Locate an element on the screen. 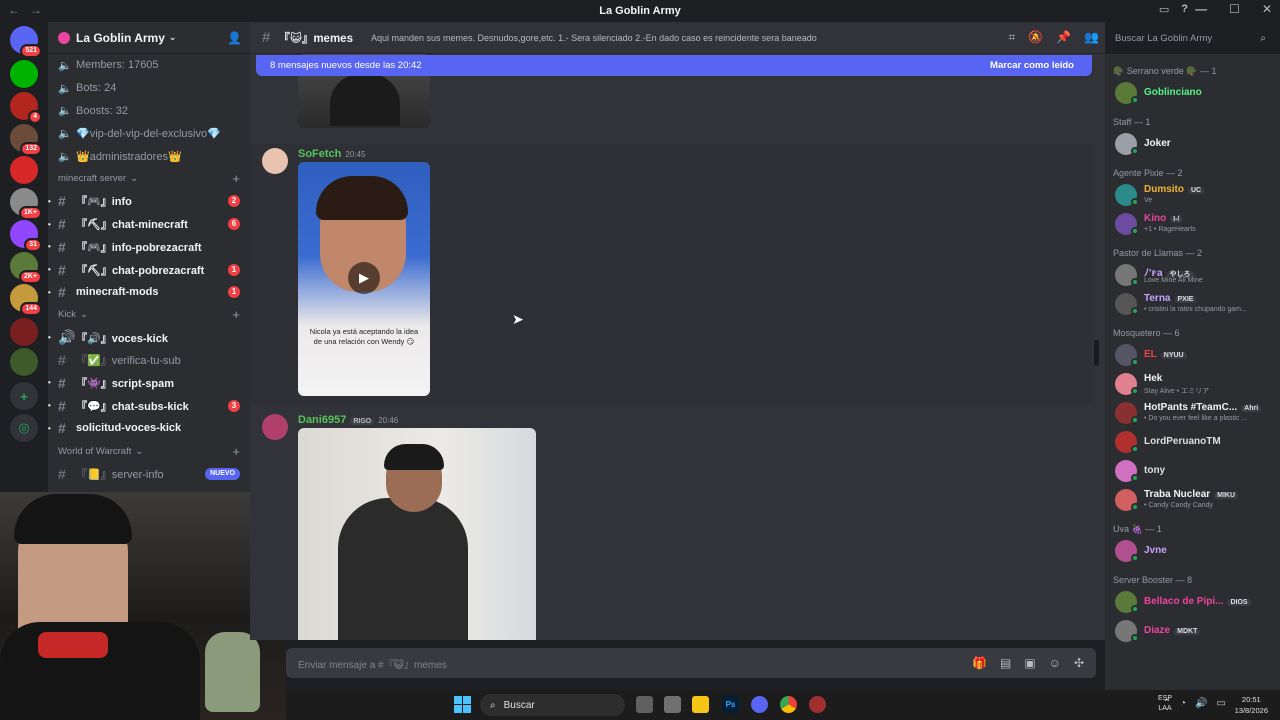  server-icon: 144 is located at coordinates (26, 300).